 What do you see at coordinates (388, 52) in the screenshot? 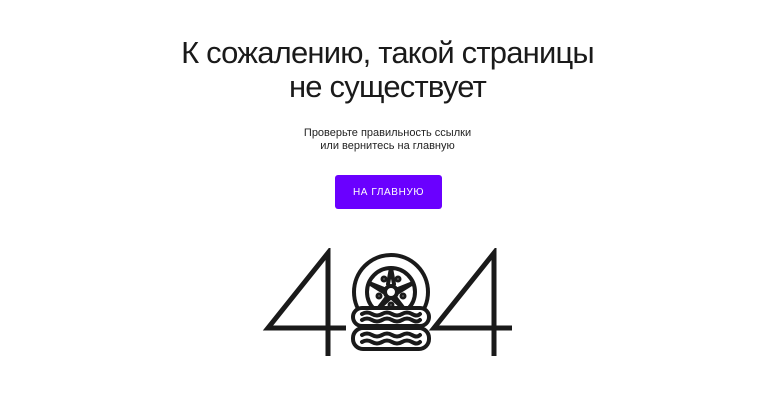
I see `page-title-line-1: К сожалению, такой страницы` at bounding box center [388, 52].